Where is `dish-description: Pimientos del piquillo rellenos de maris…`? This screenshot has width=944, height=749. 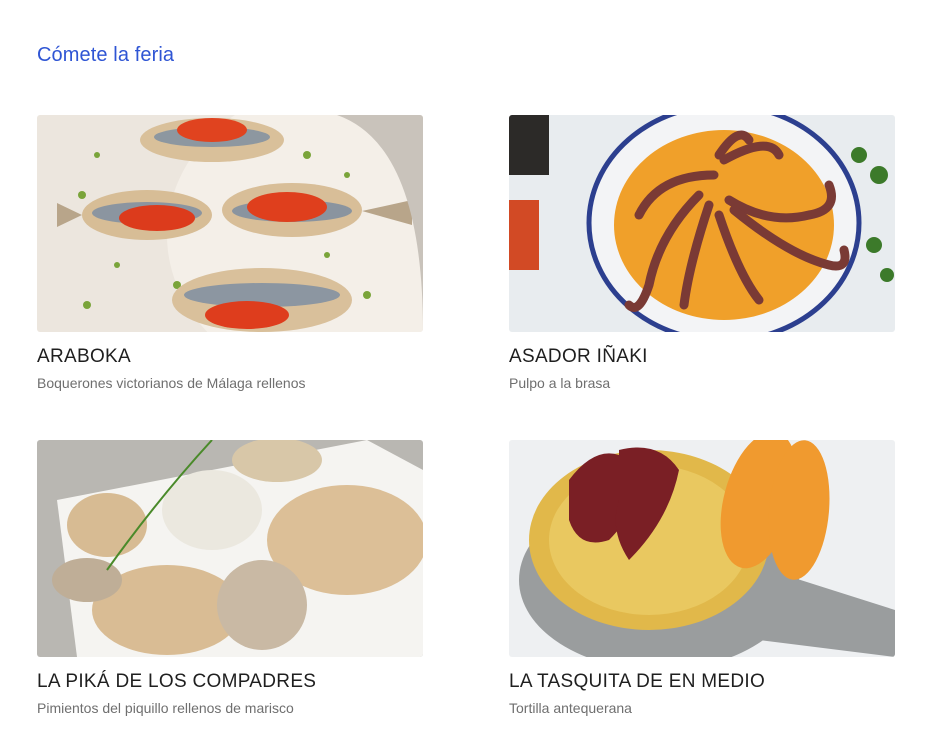
dish-description: Pimientos del piquillo rellenos de maris… is located at coordinates (165, 708).